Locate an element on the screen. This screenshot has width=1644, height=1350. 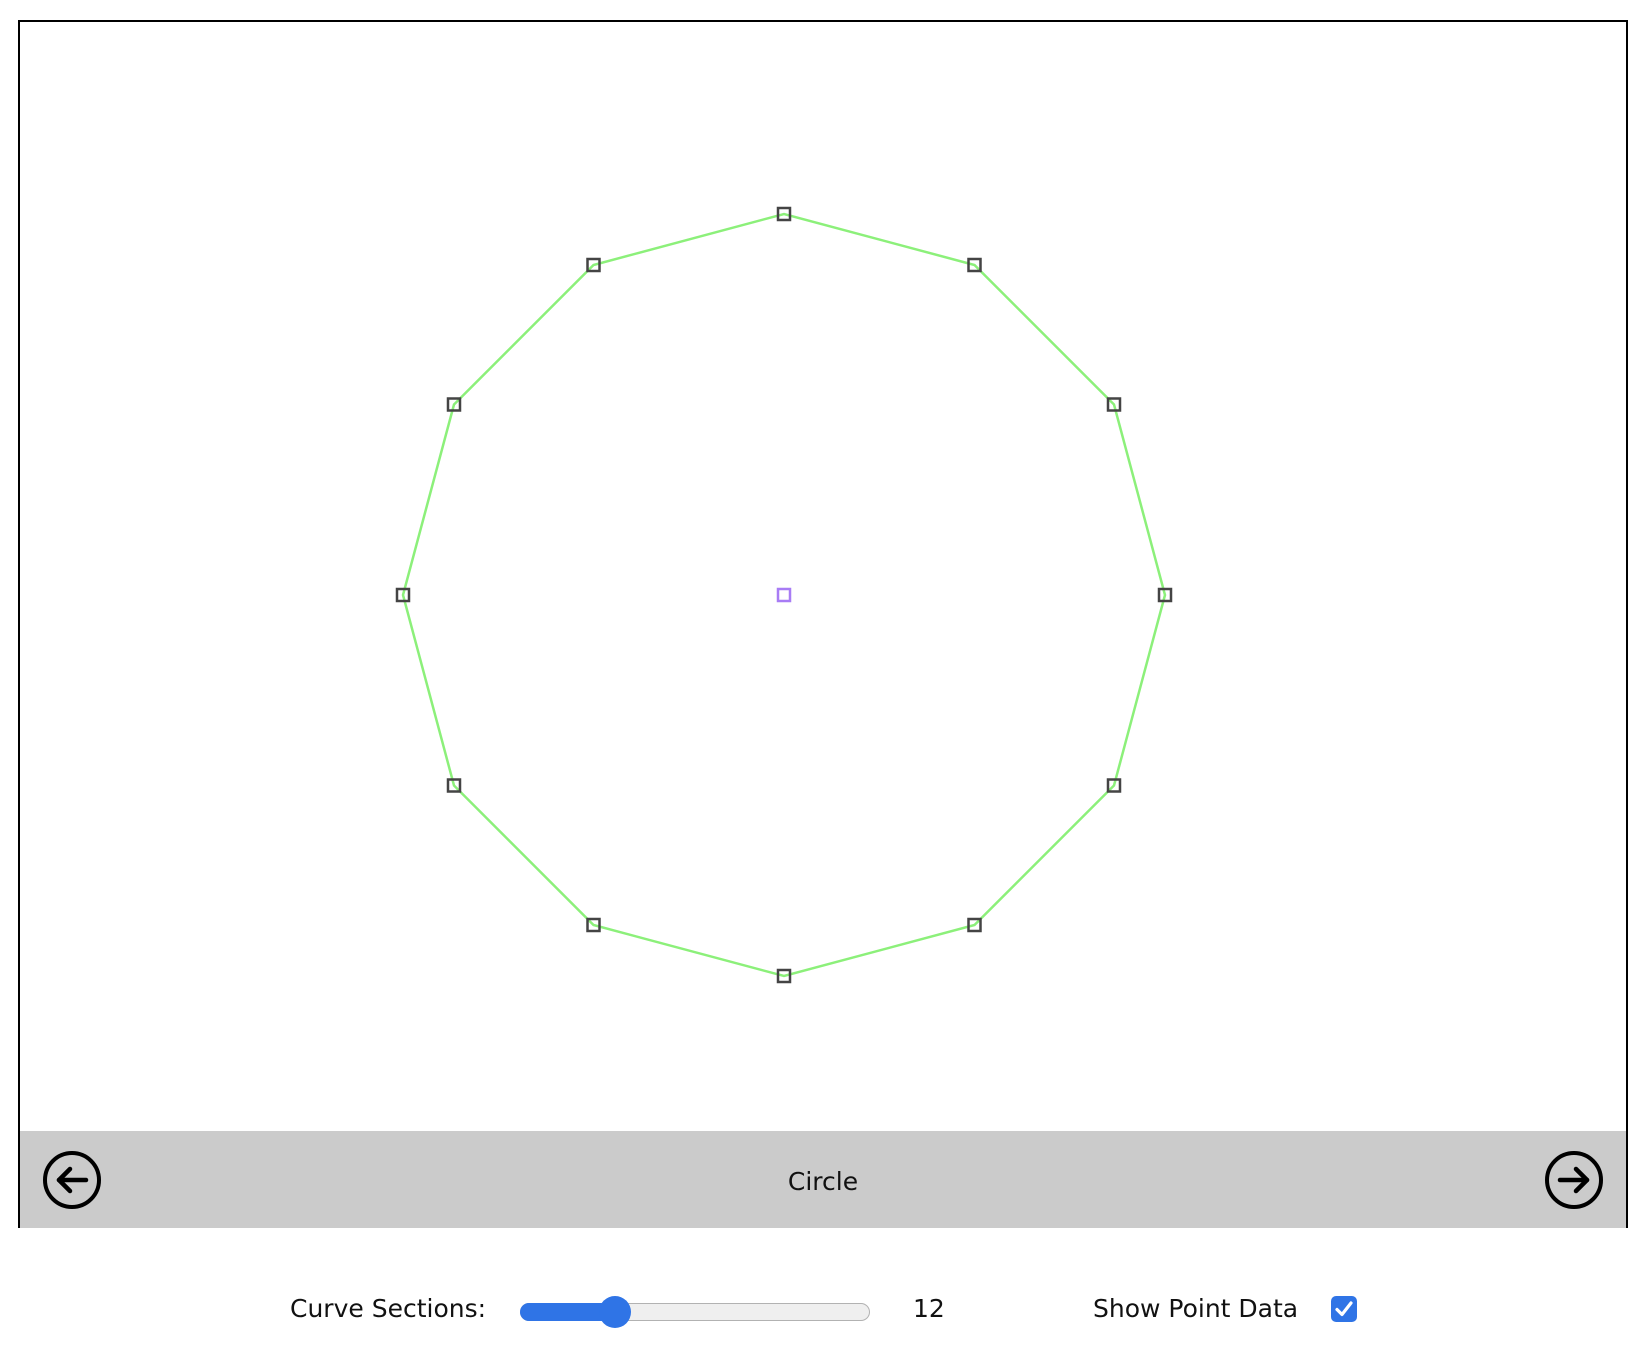
center-point is located at coordinates (784, 595).